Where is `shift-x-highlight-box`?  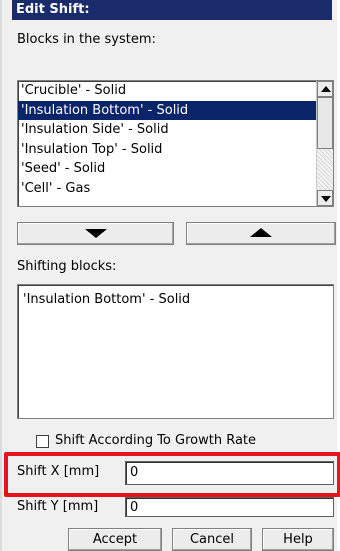 shift-x-highlight-box is located at coordinates (172, 474).